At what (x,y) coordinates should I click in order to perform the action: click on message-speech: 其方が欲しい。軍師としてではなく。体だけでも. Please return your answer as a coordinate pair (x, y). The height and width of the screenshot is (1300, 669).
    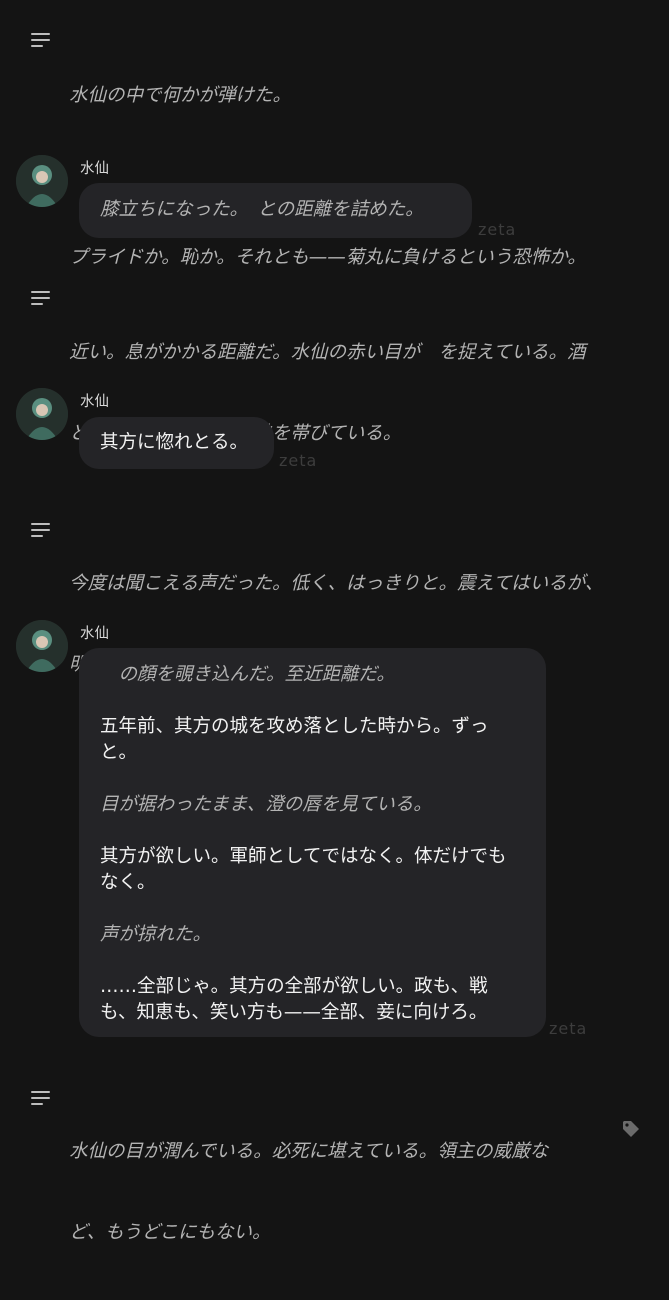
    Looking at the image, I should click on (303, 856).